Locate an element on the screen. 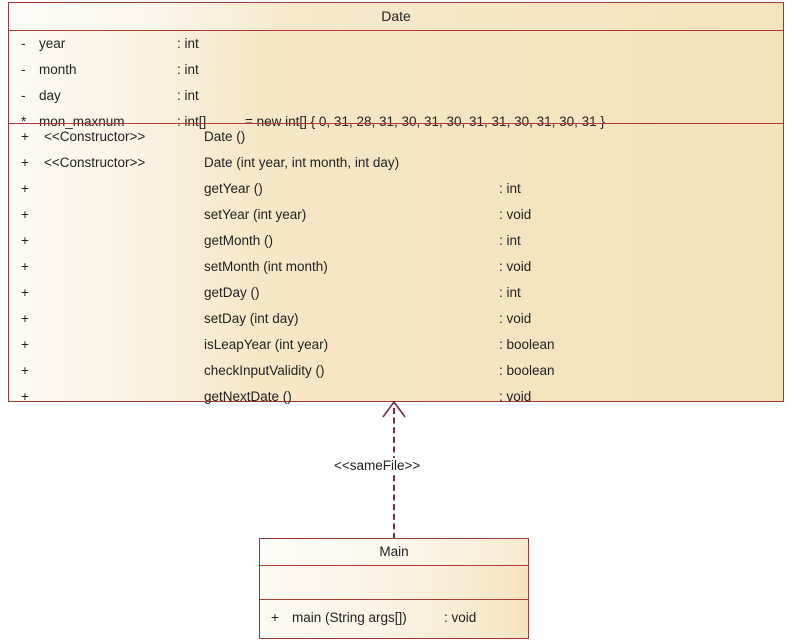  operation-row: + <<Constructor>> Date () is located at coordinates (396, 137).